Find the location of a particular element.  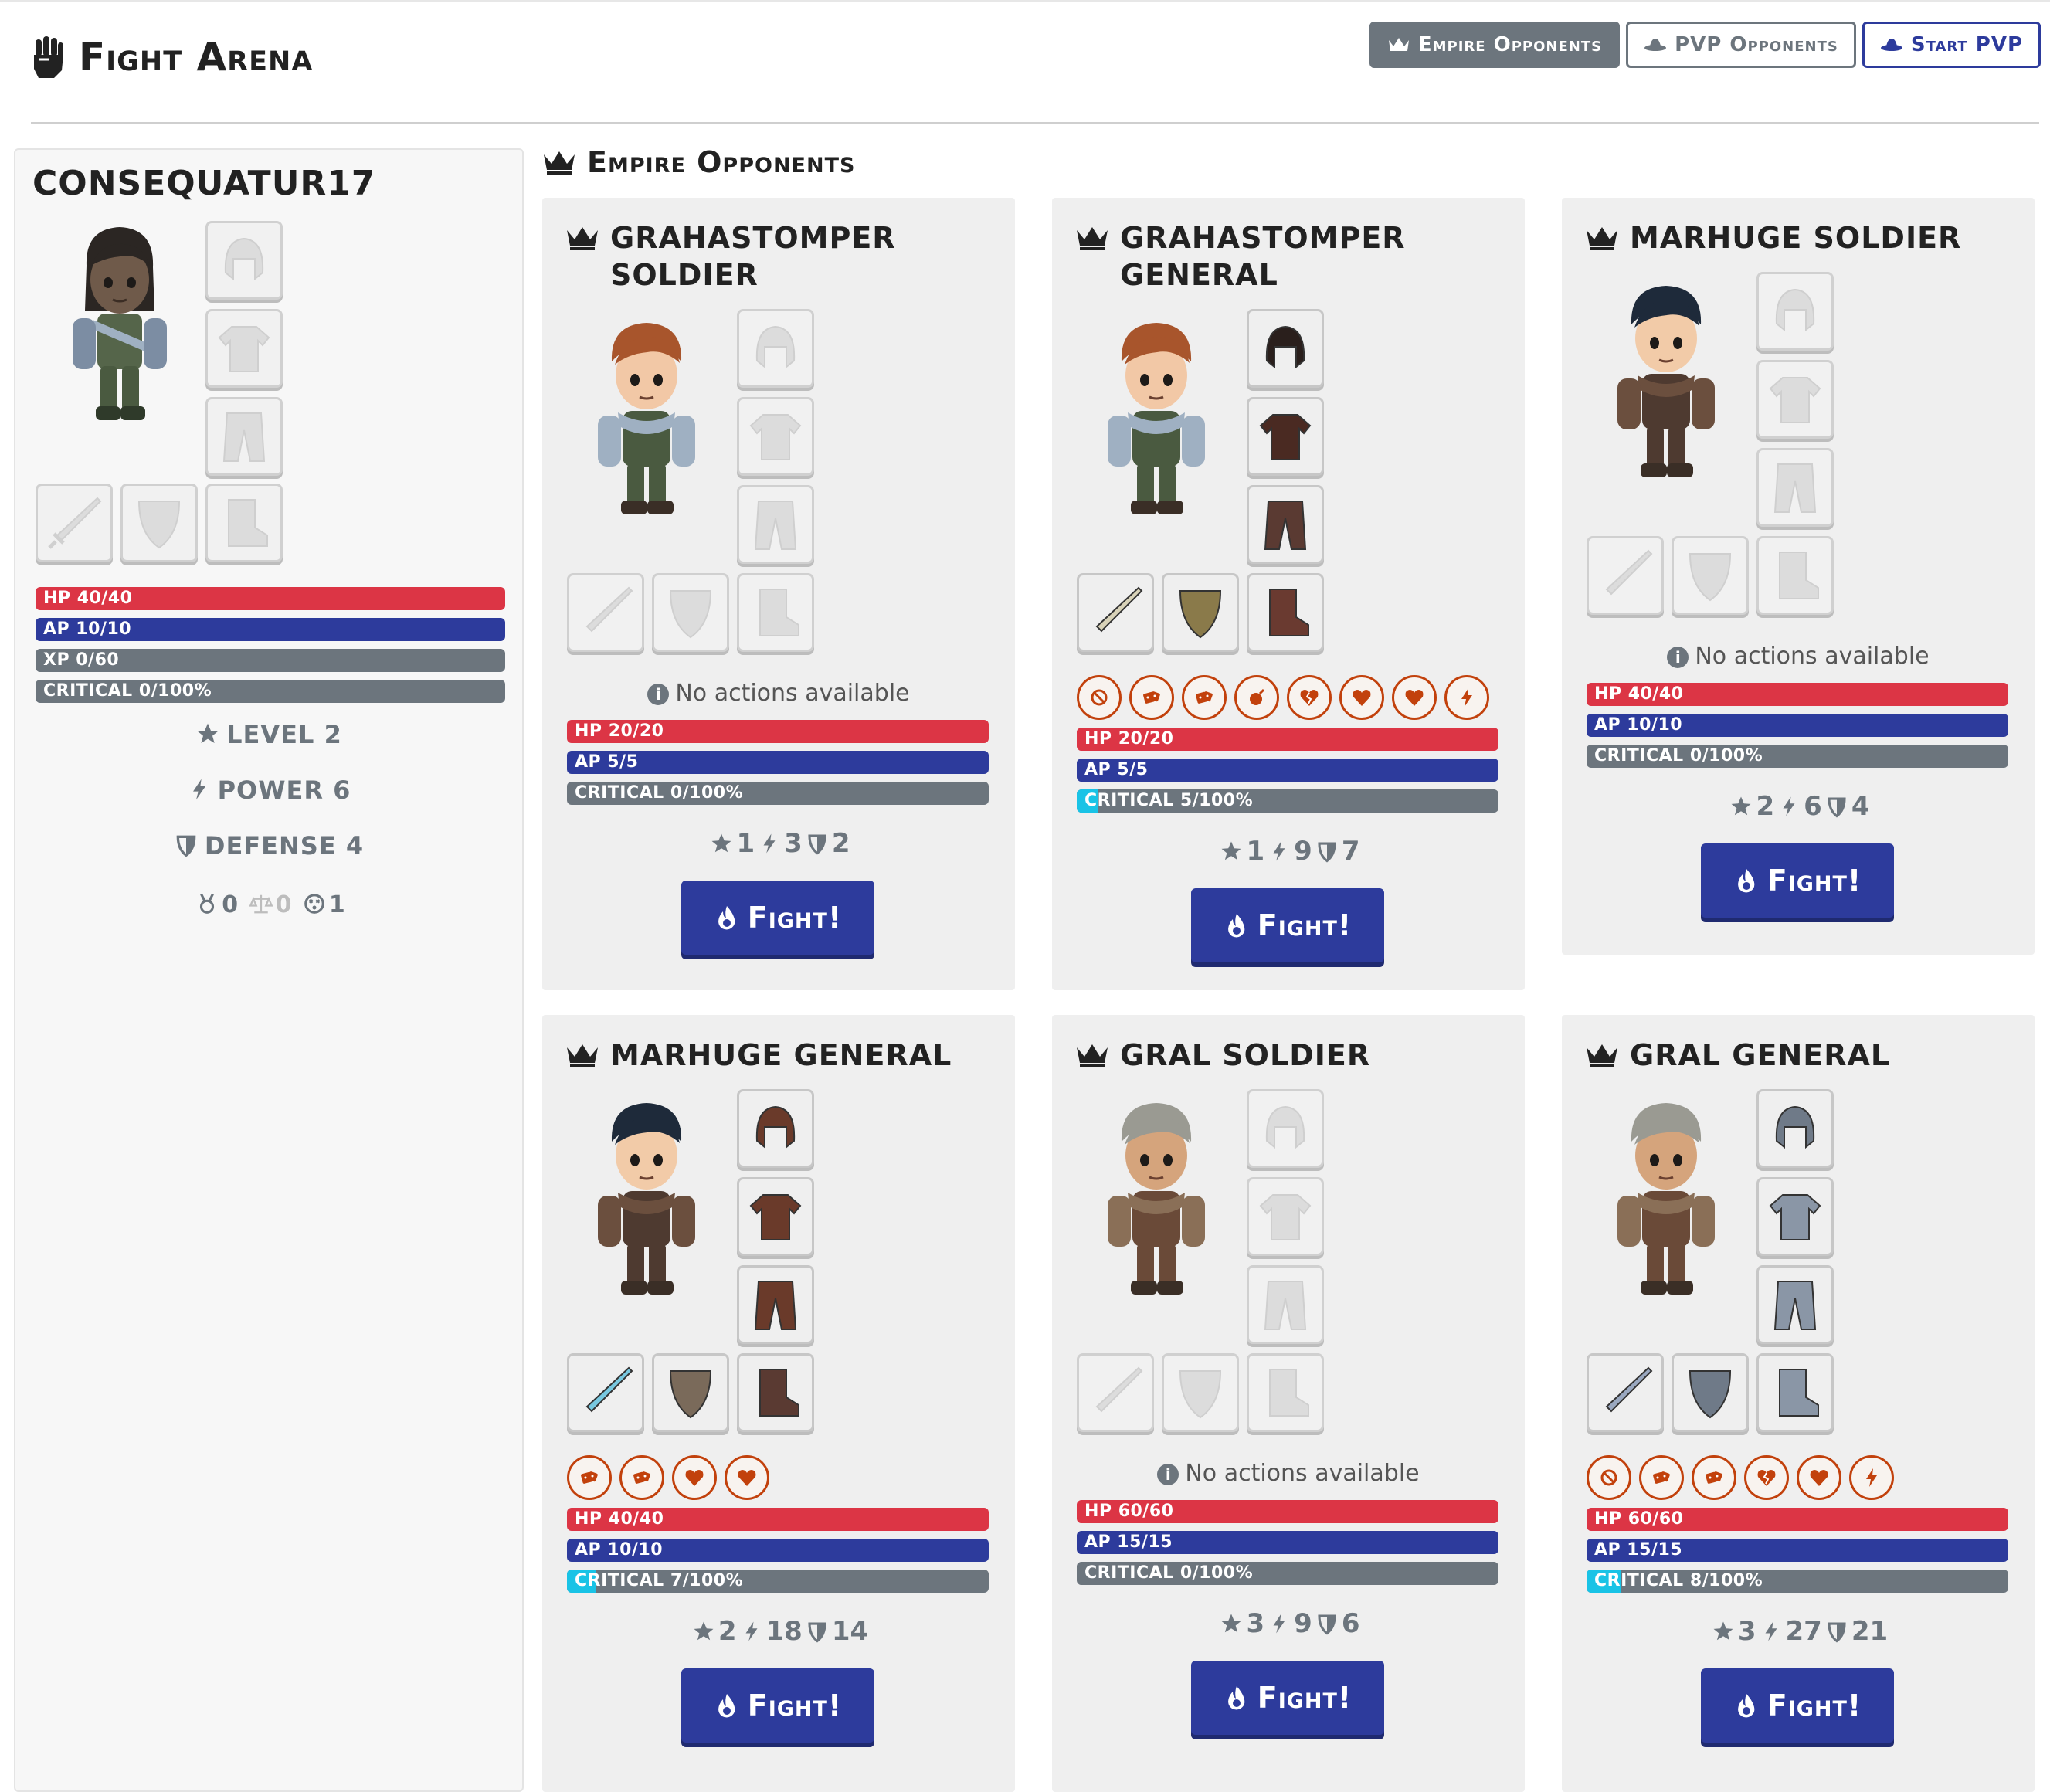

bolt-icon is located at coordinates (1872, 1477).